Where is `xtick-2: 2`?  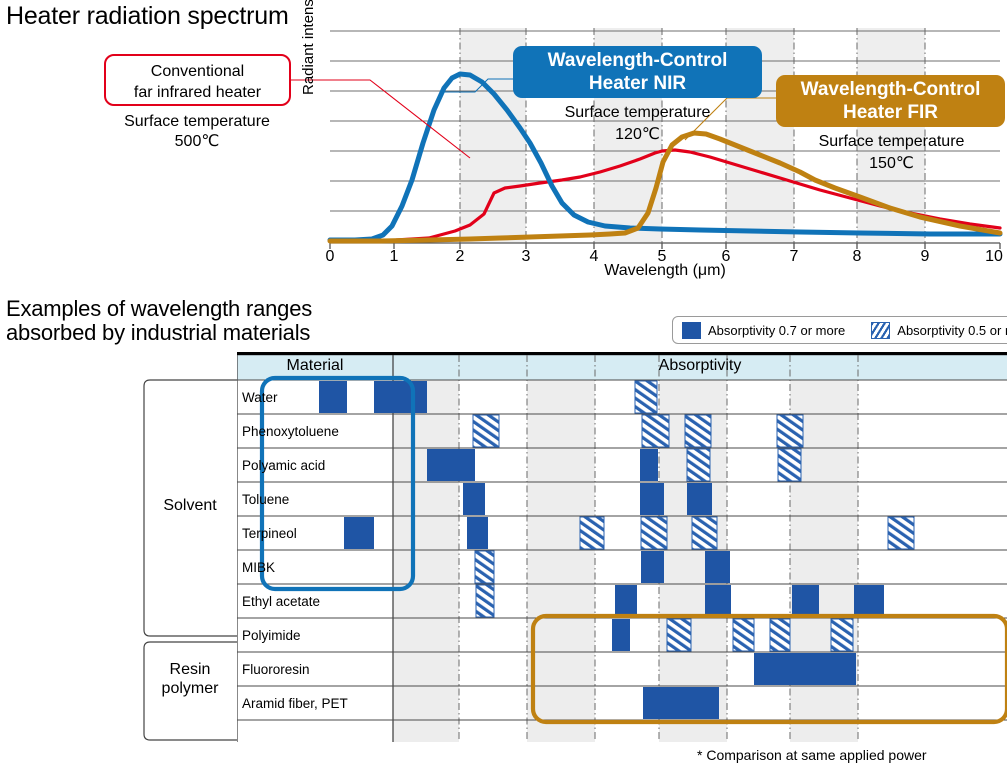 xtick-2: 2 is located at coordinates (460, 256).